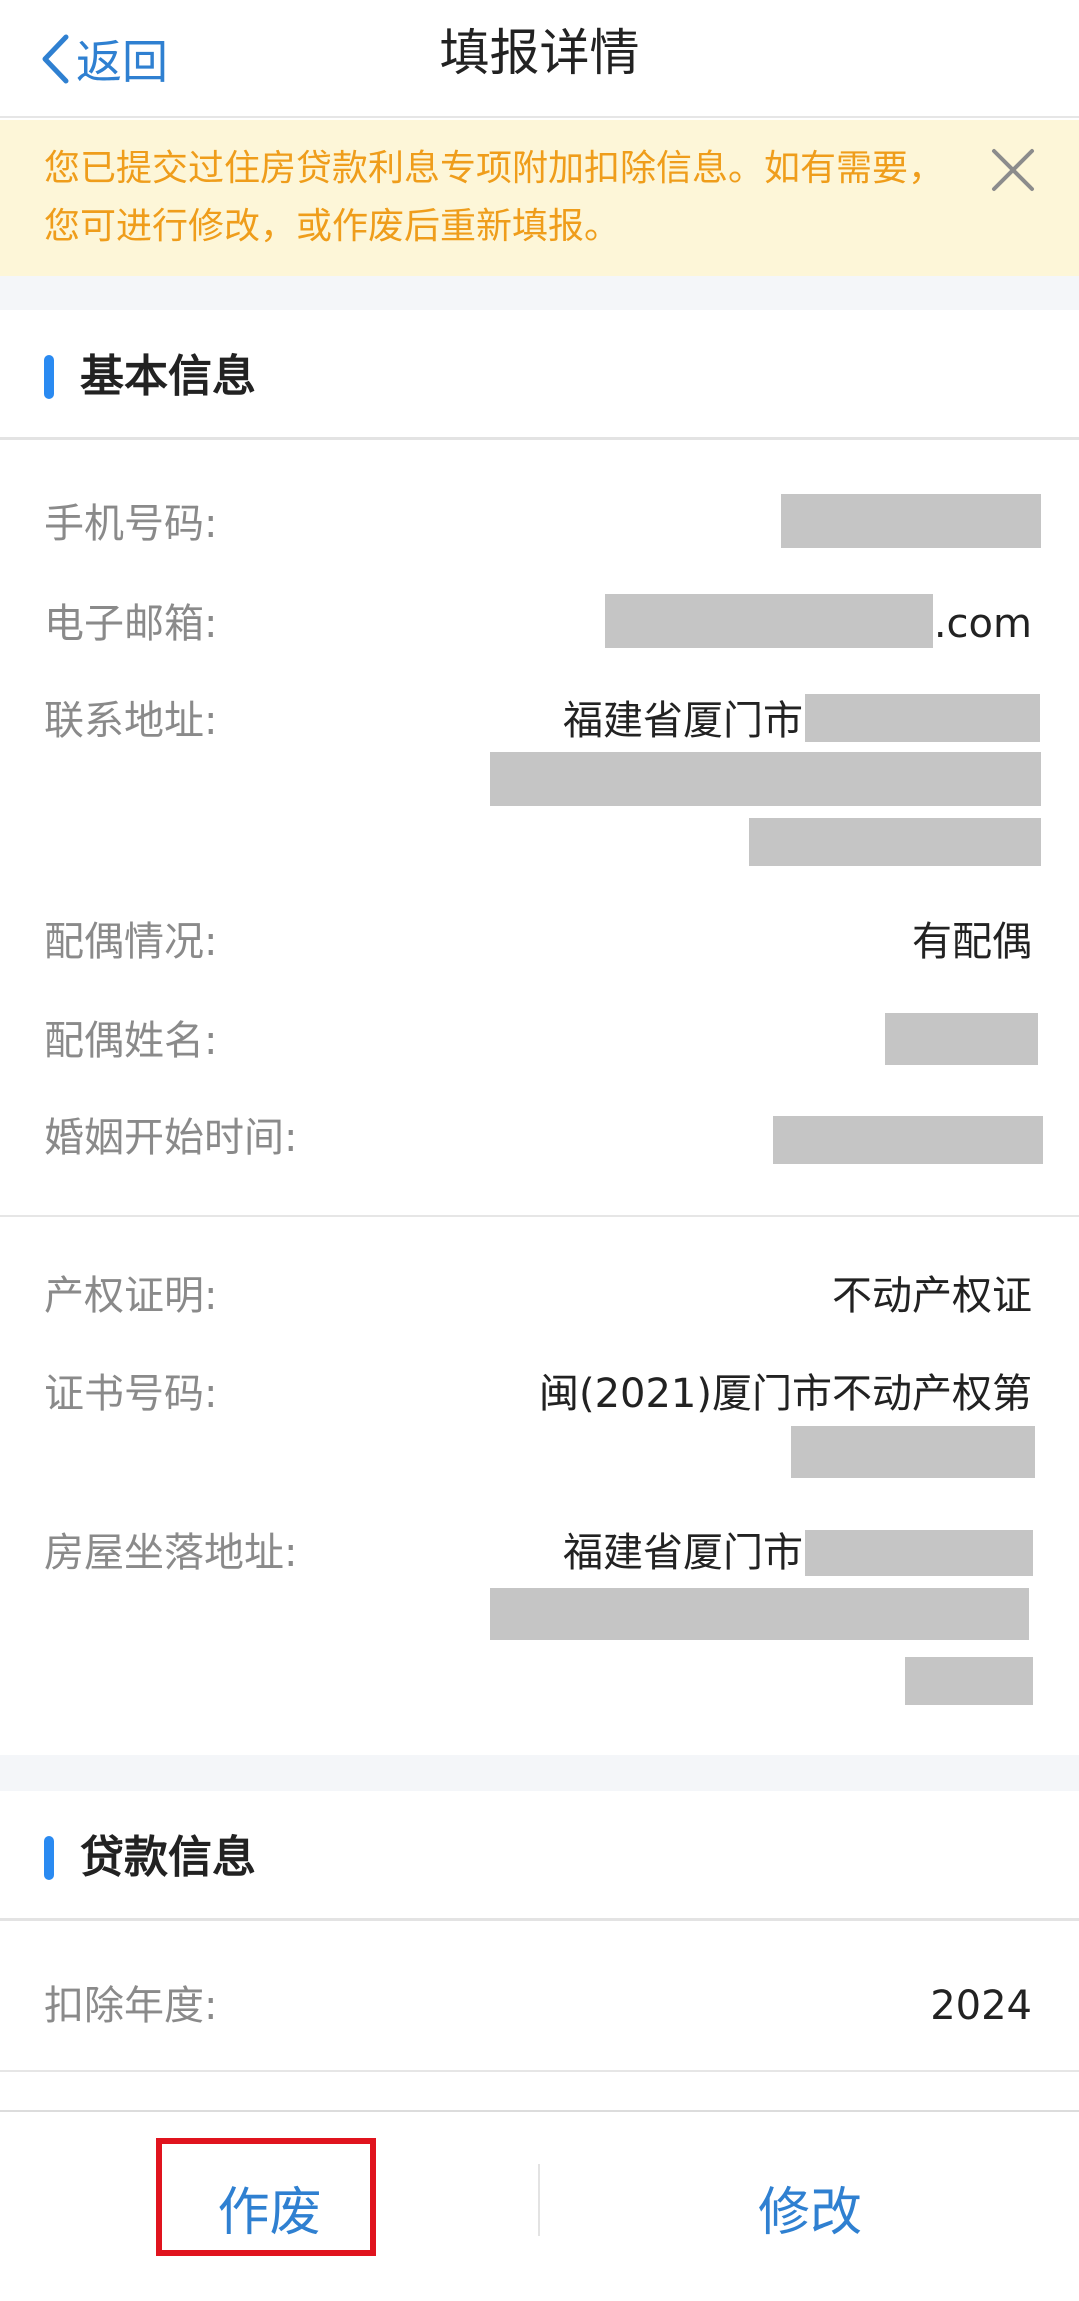 The width and height of the screenshot is (1079, 2301). I want to click on spouse-status-label: 配偶情况:, so click(131, 942).